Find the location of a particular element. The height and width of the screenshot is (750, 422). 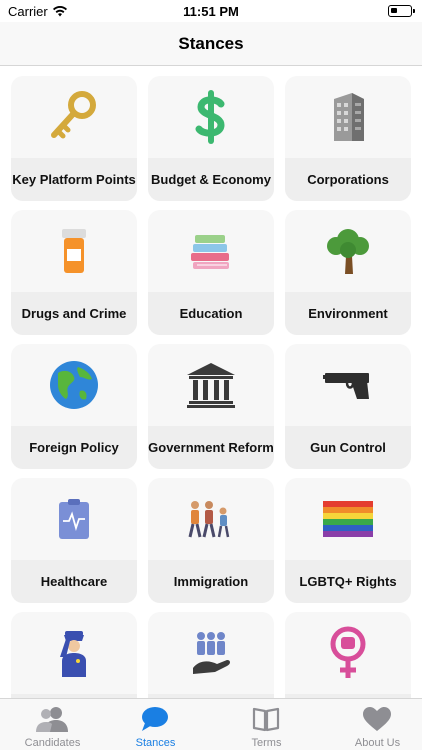

rainbow-flag-icon is located at coordinates (348, 519).